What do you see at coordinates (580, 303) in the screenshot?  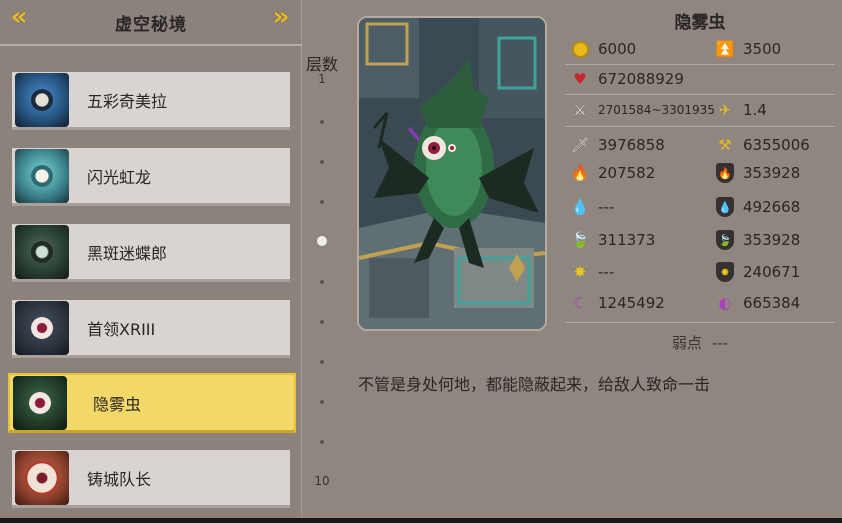 I see `dark-sword-icon: ☾` at bounding box center [580, 303].